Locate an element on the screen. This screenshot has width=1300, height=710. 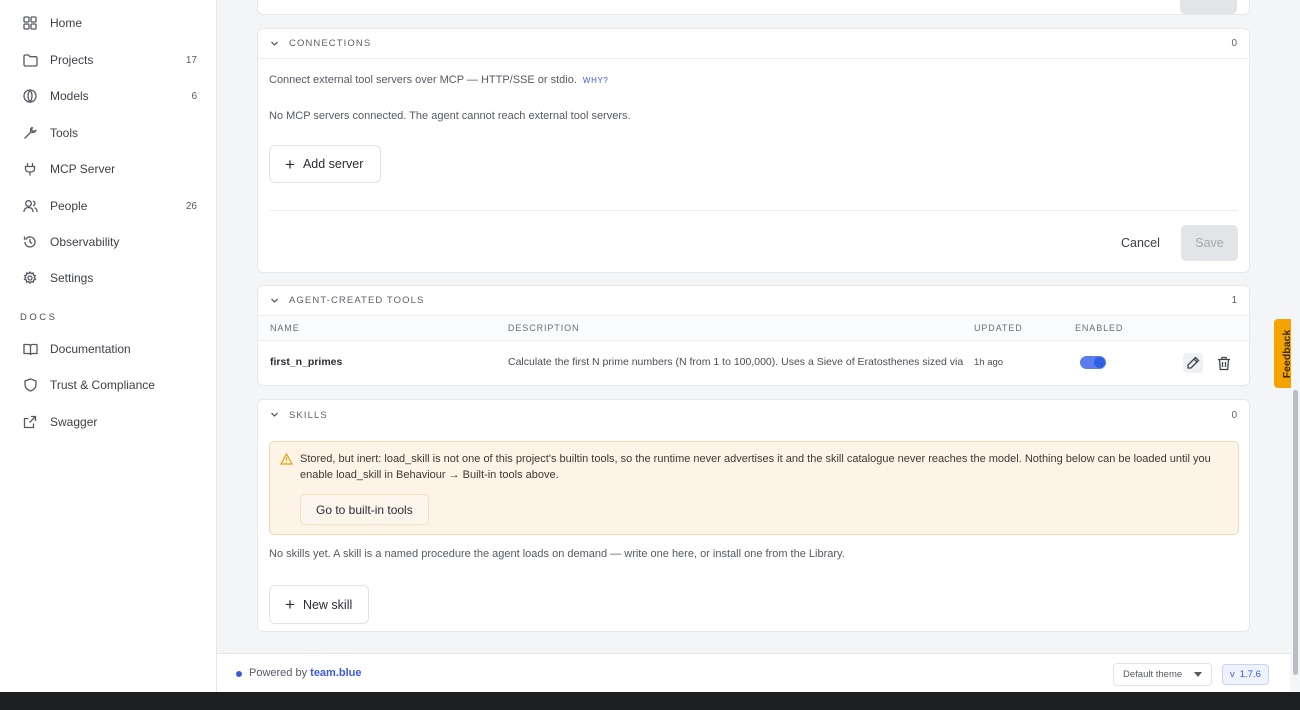
sidebar-item-label: Projects is located at coordinates (72, 60).